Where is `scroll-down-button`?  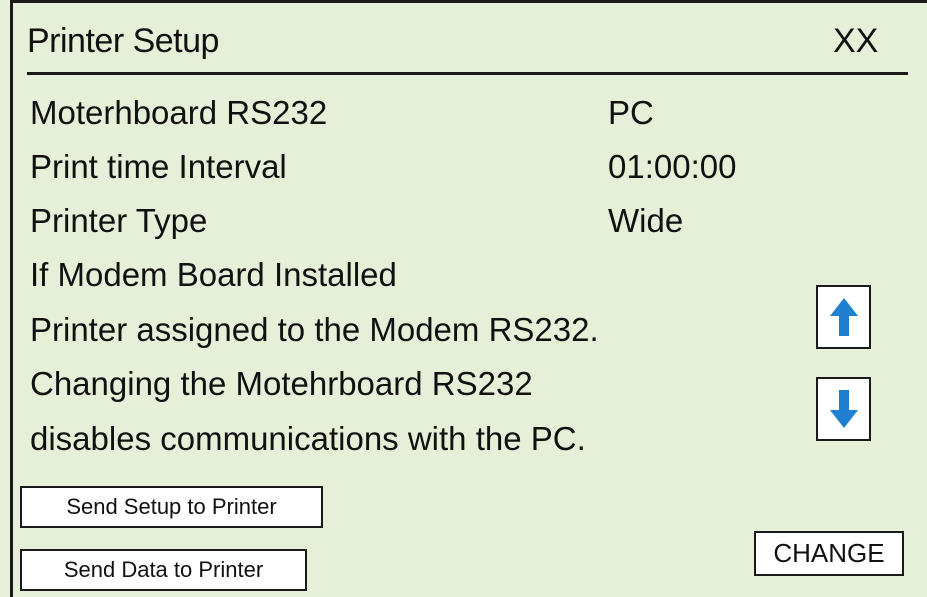
scroll-down-button is located at coordinates (843, 409).